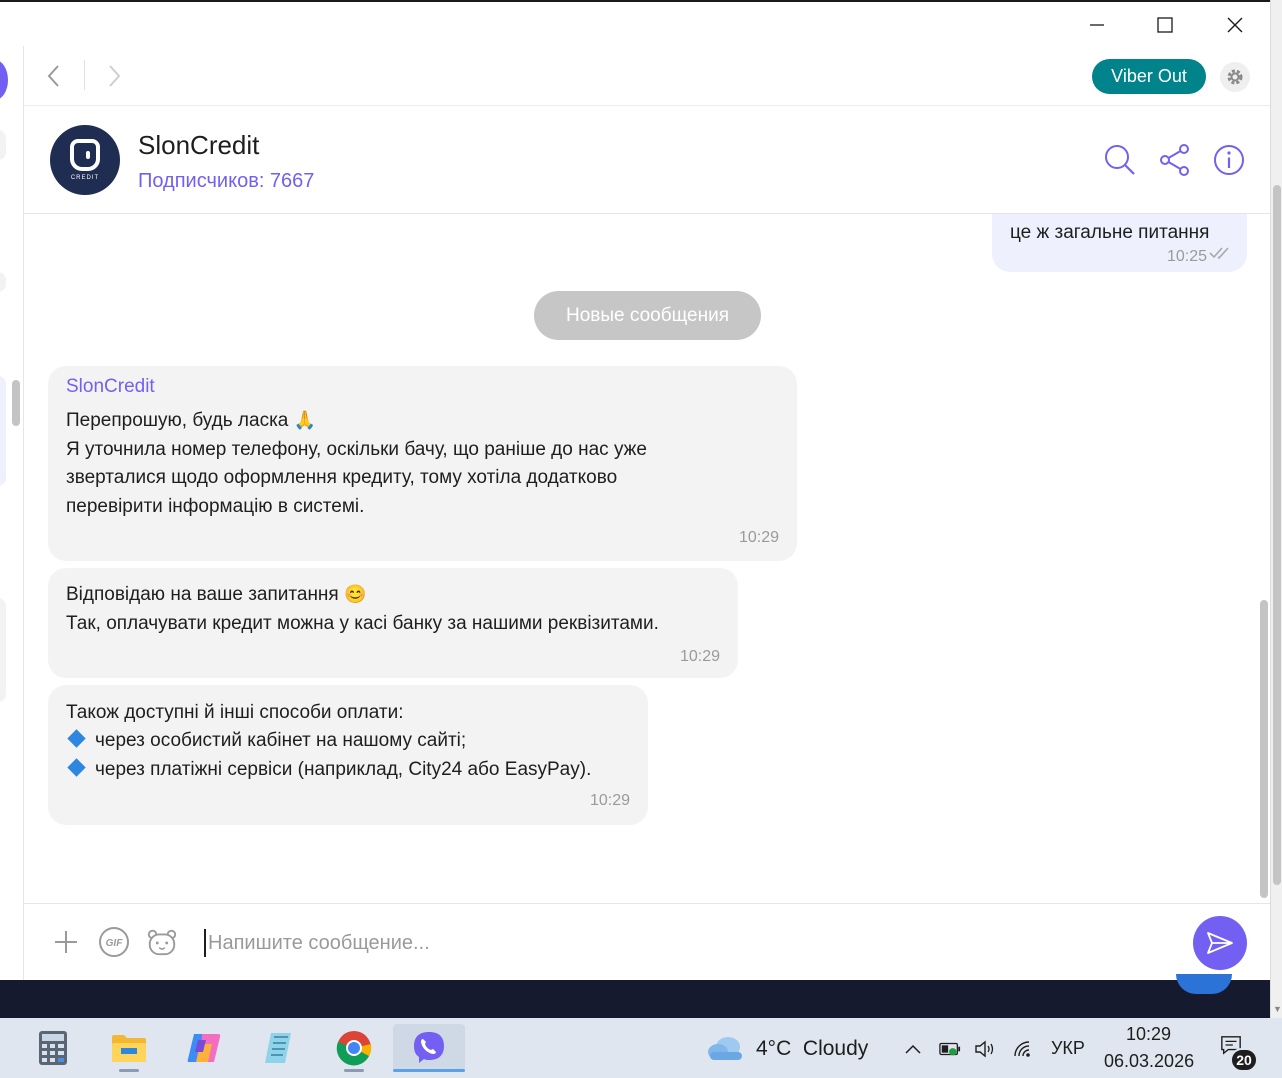 The height and width of the screenshot is (1078, 1282). I want to click on scroll-down-arrow-icon: ▼, so click(1277, 1009).